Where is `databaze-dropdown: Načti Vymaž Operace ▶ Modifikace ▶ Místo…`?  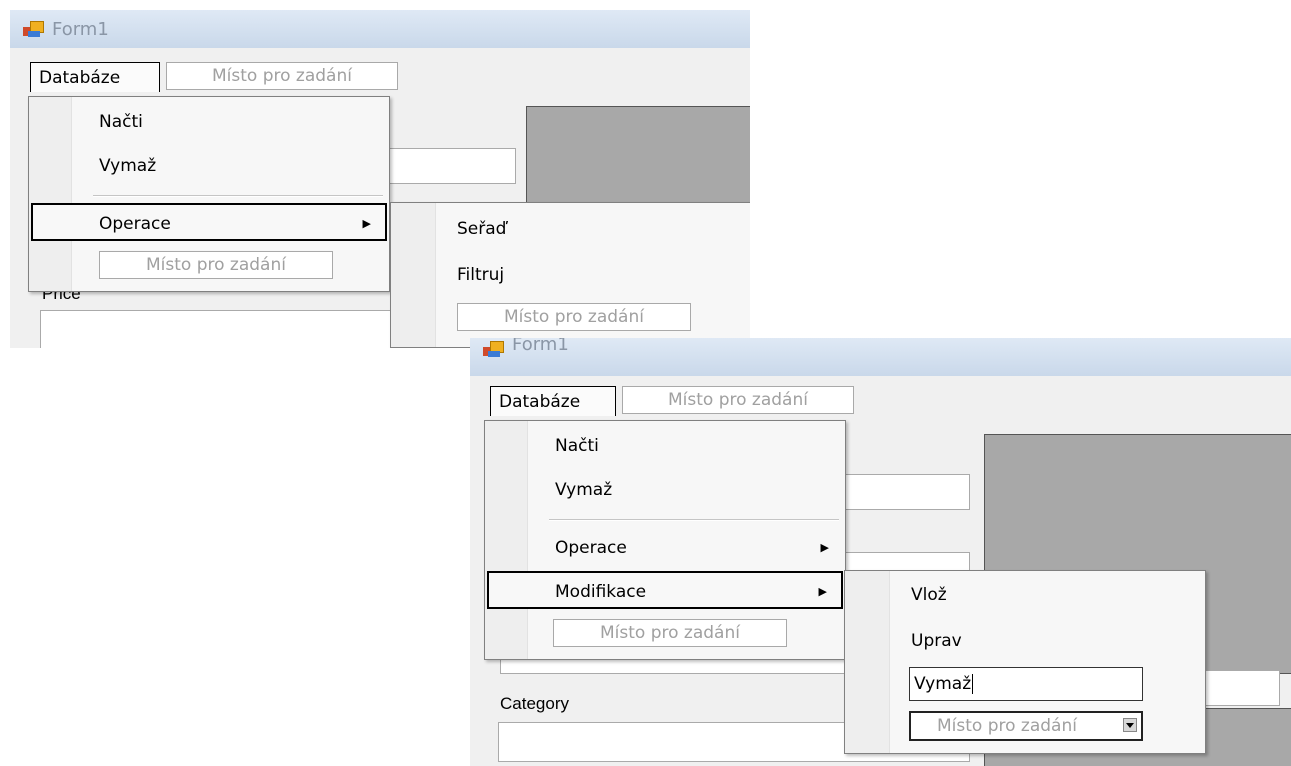 databaze-dropdown: Načti Vymaž Operace ▶ Modifikace ▶ Místo… is located at coordinates (665, 540).